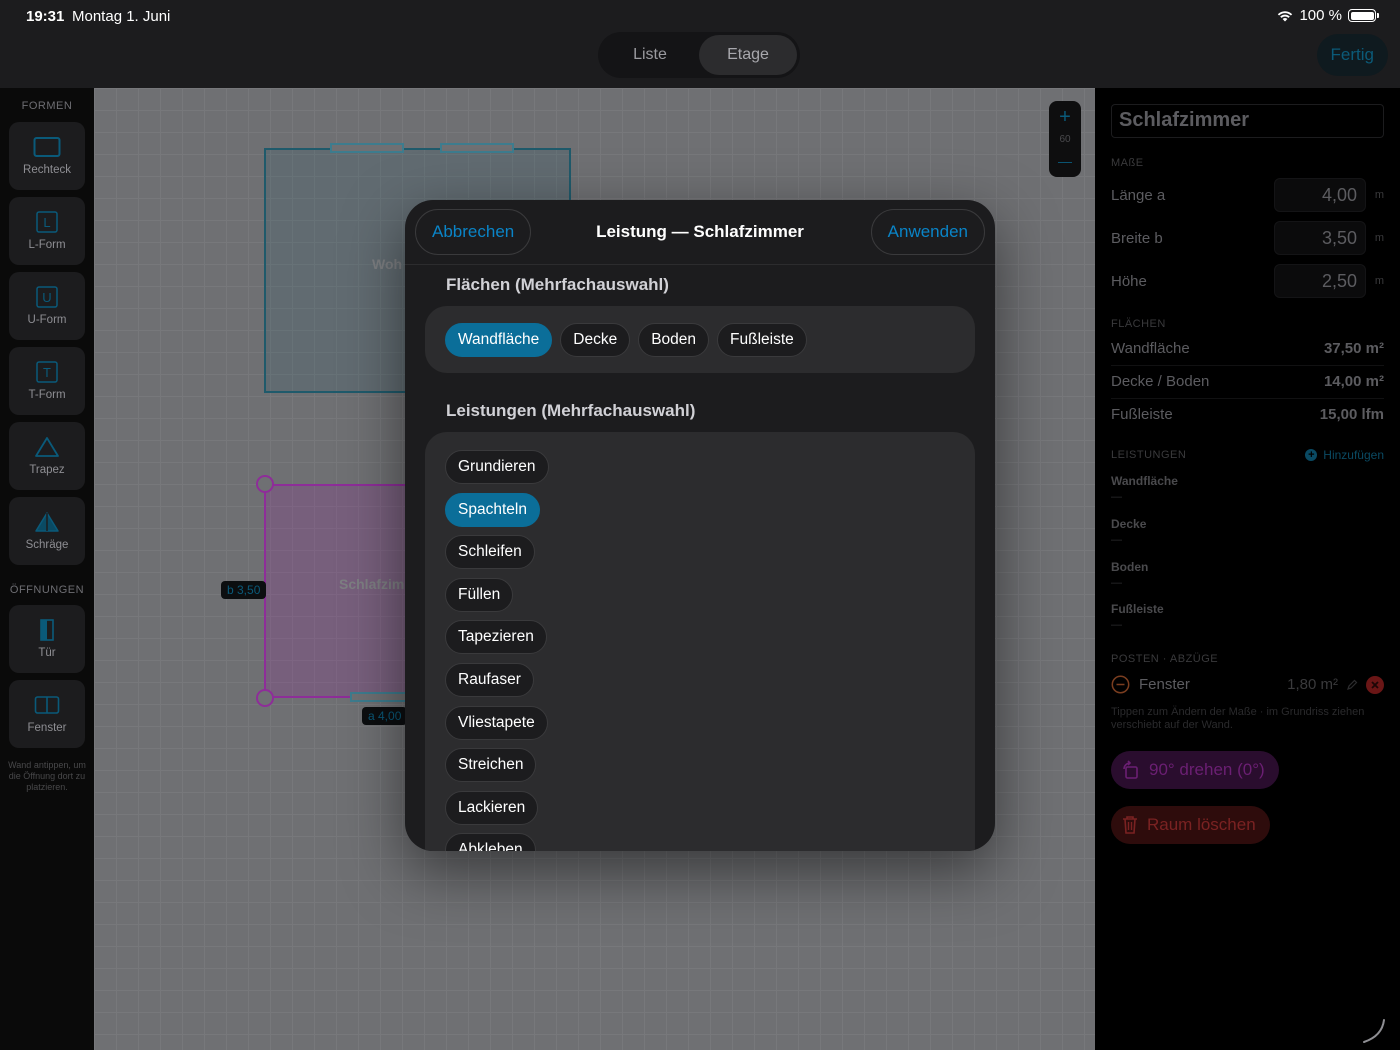  What do you see at coordinates (1129, 524) in the screenshot?
I see `service-group-title: Decke` at bounding box center [1129, 524].